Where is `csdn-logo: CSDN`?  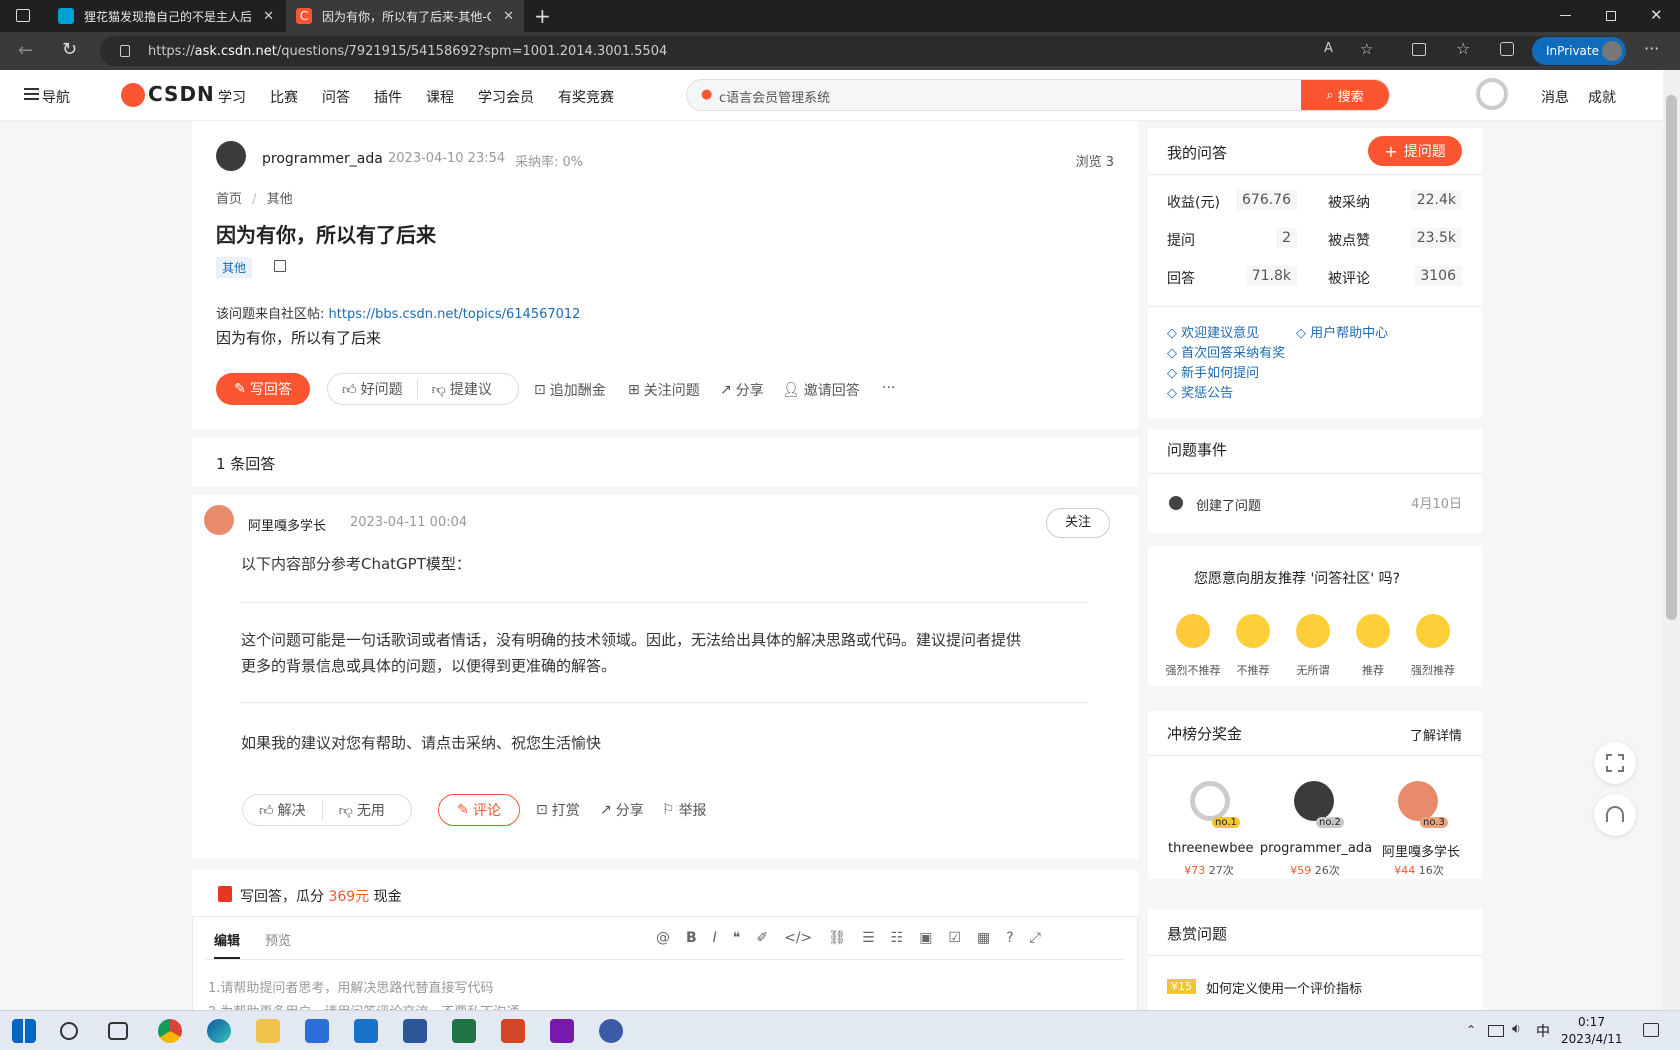
csdn-logo: CSDN is located at coordinates (181, 94).